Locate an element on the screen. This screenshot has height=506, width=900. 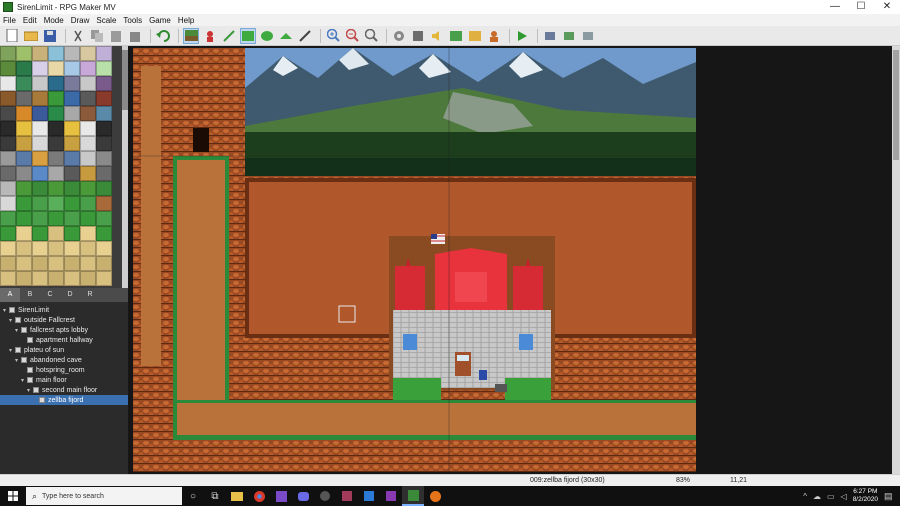
cortana-icon: ○ is located at coordinates (193, 496).